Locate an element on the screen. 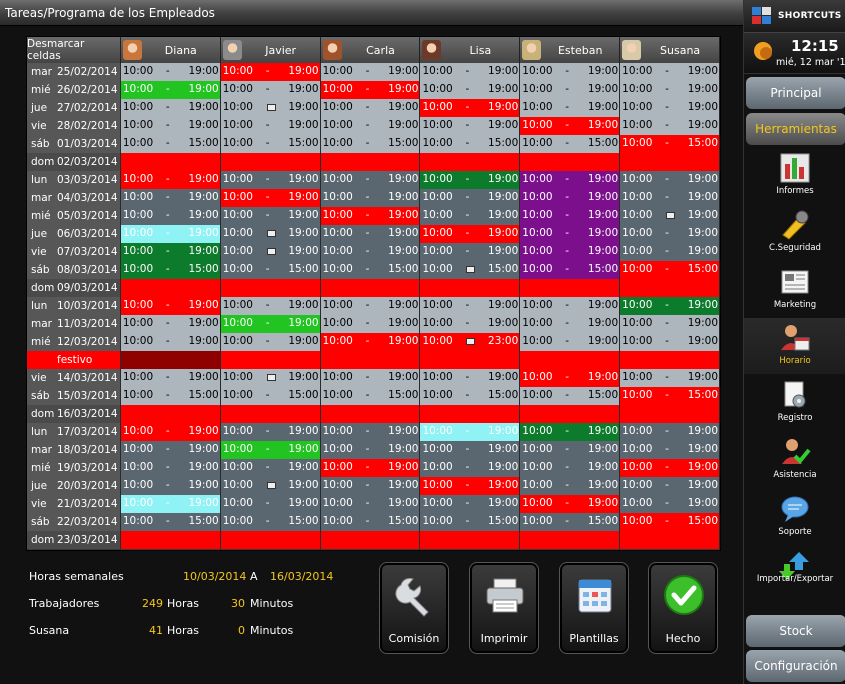  commission-button: Comisión is located at coordinates (414, 608).